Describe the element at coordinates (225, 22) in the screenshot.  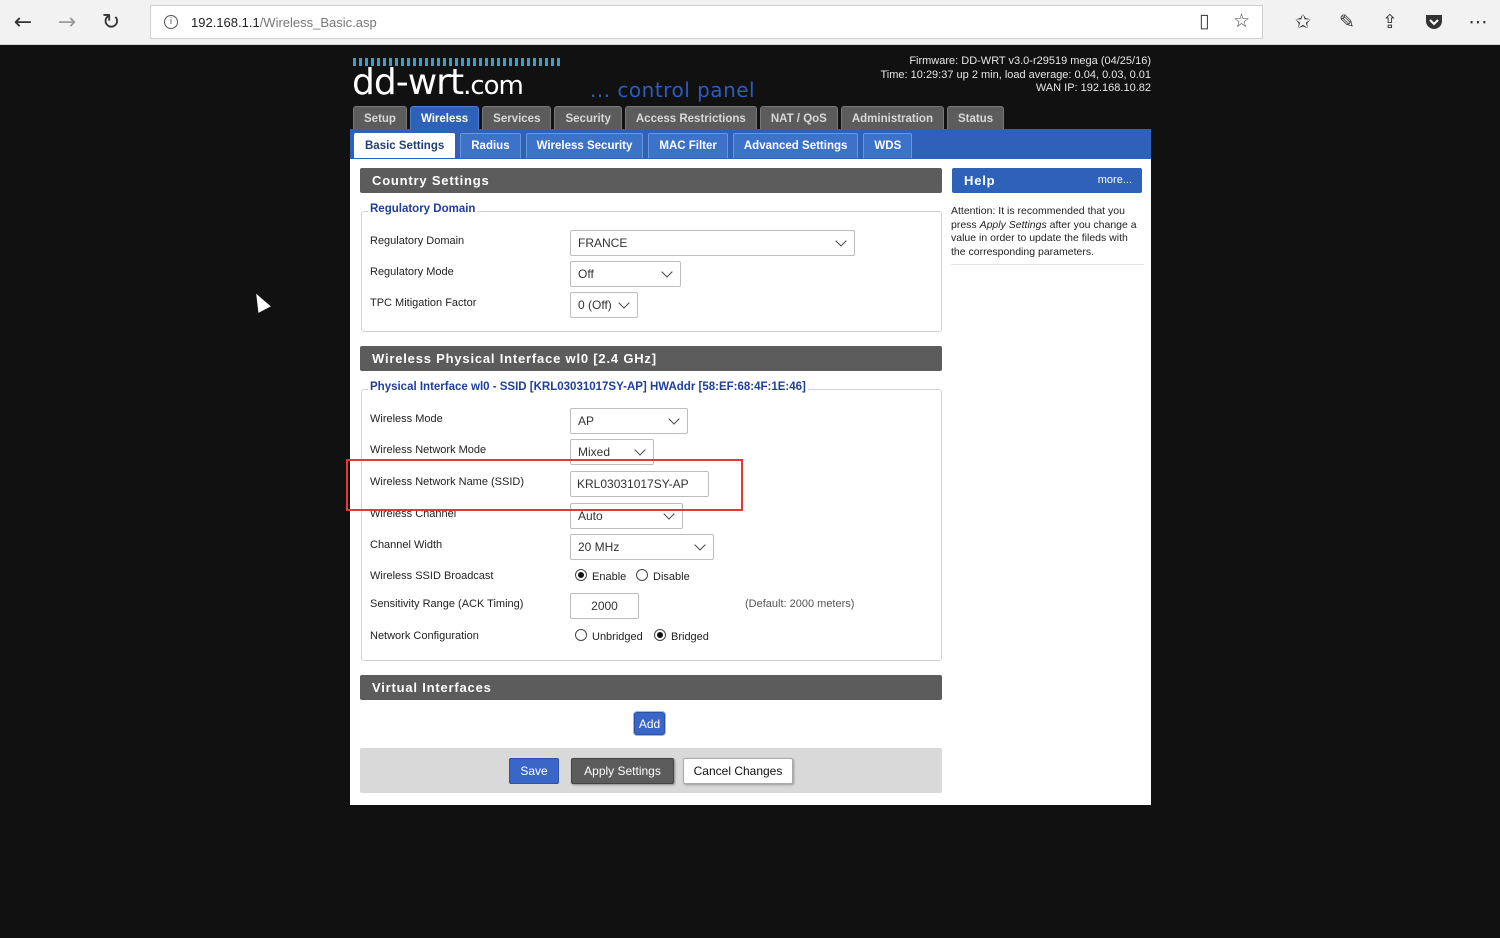
I see `url-host: 192.168.1.1` at that location.